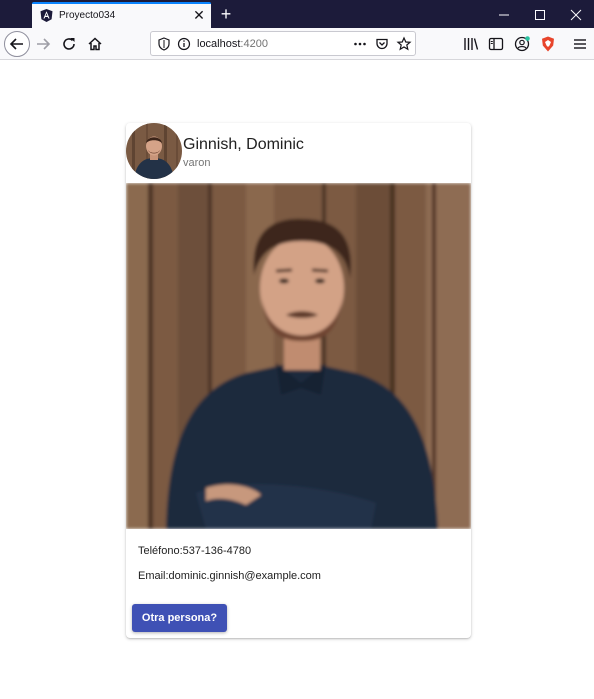 Image resolution: width=594 pixels, height=699 pixels. What do you see at coordinates (164, 44) in the screenshot?
I see `shield-icon` at bounding box center [164, 44].